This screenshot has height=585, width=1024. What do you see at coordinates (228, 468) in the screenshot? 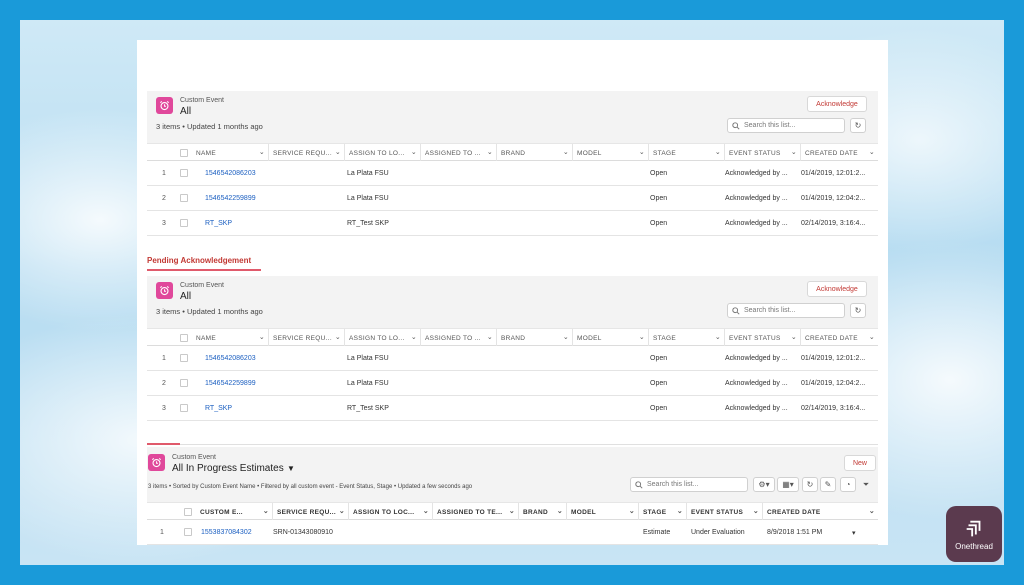
I see `list-view-title: All In Progress Estimates` at bounding box center [228, 468].